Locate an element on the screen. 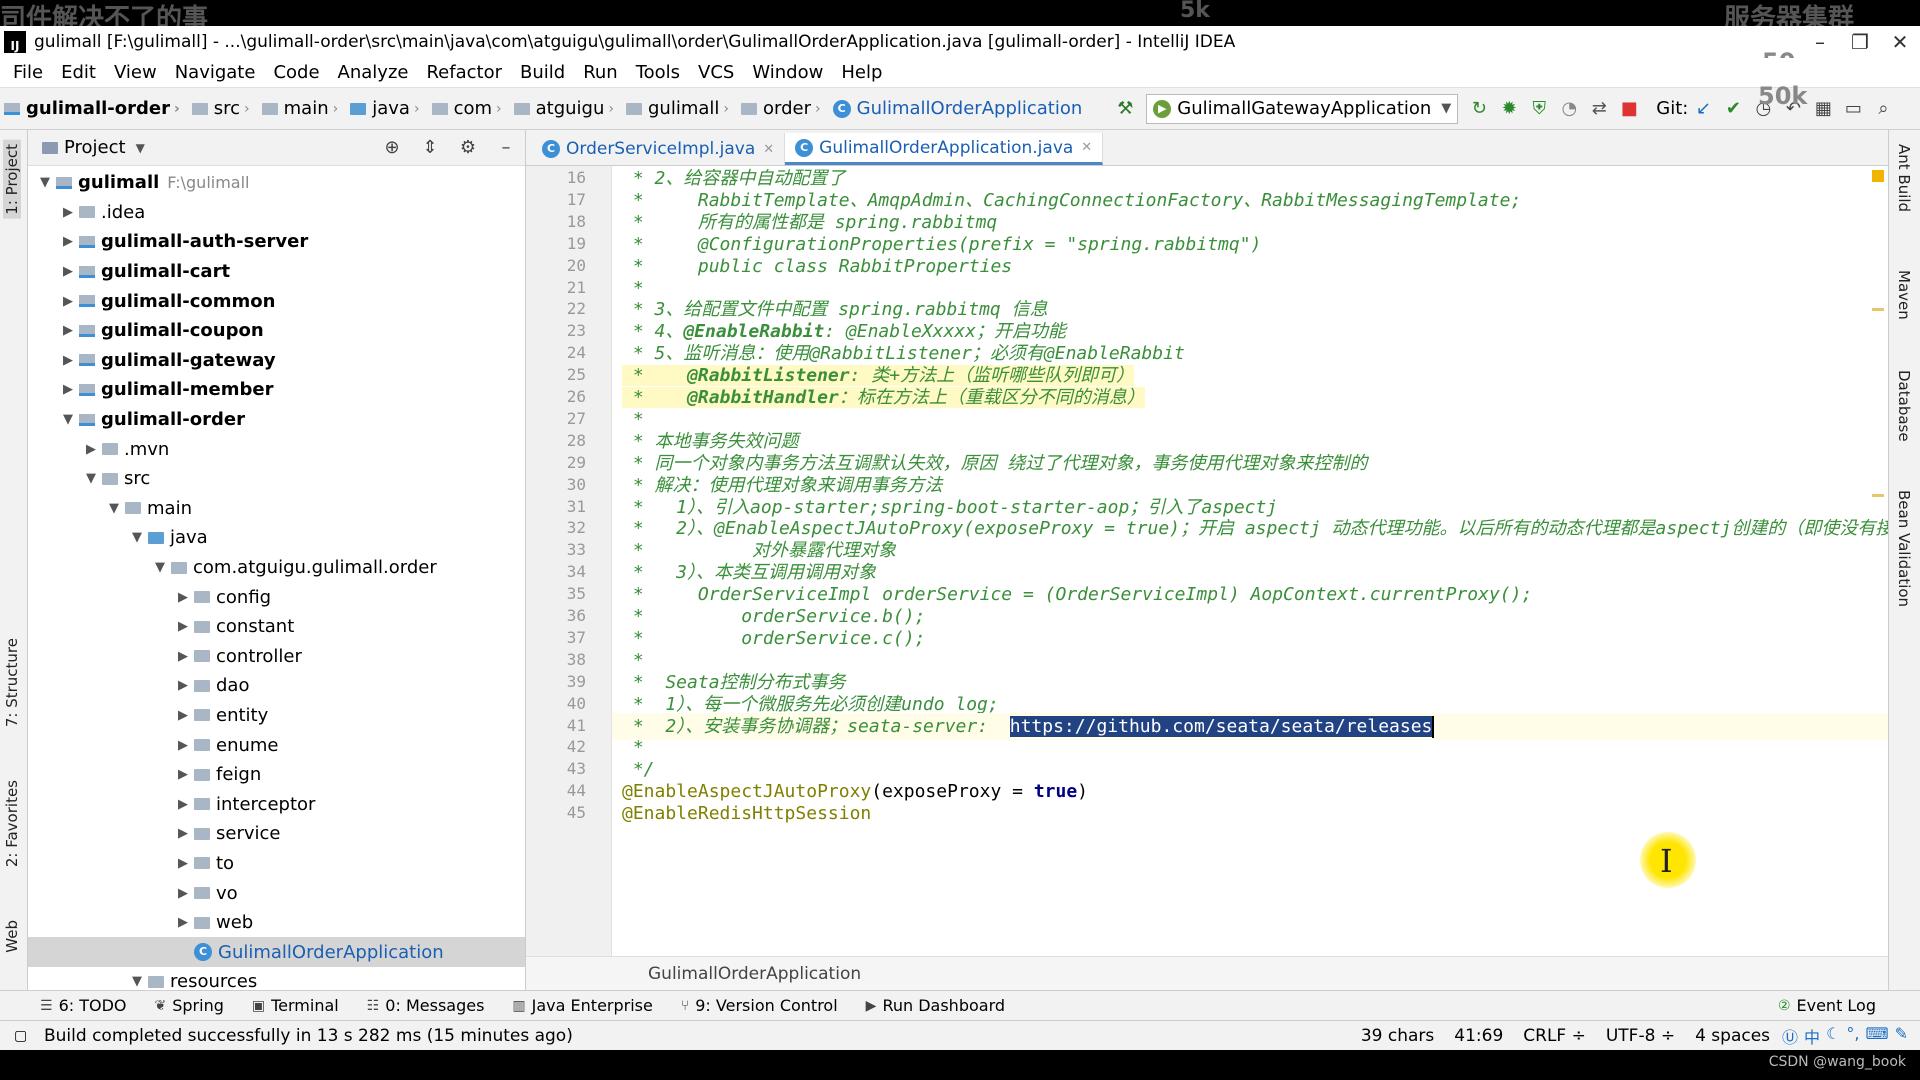 Image resolution: width=1920 pixels, height=1080 pixels. hide-panel-icon: – is located at coordinates (506, 147).